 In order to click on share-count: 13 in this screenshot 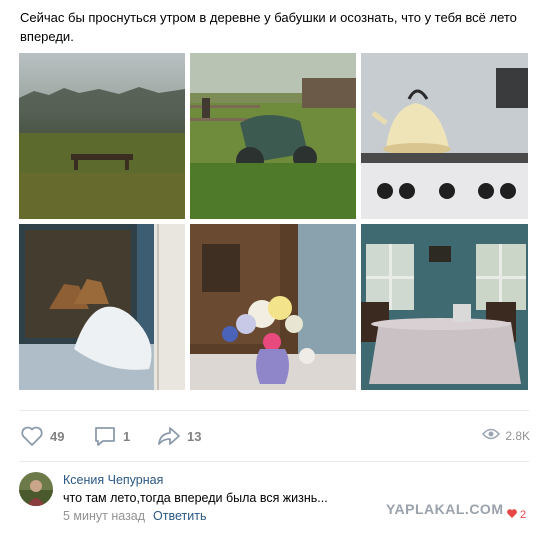, I will do `click(194, 436)`.